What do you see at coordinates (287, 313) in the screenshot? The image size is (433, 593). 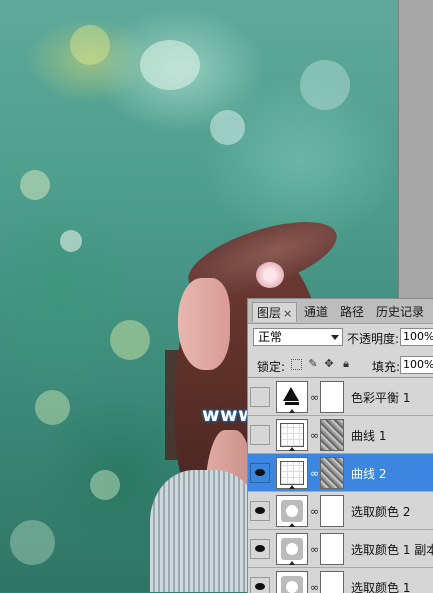 I see `tab-close-icon: ×` at bounding box center [287, 313].